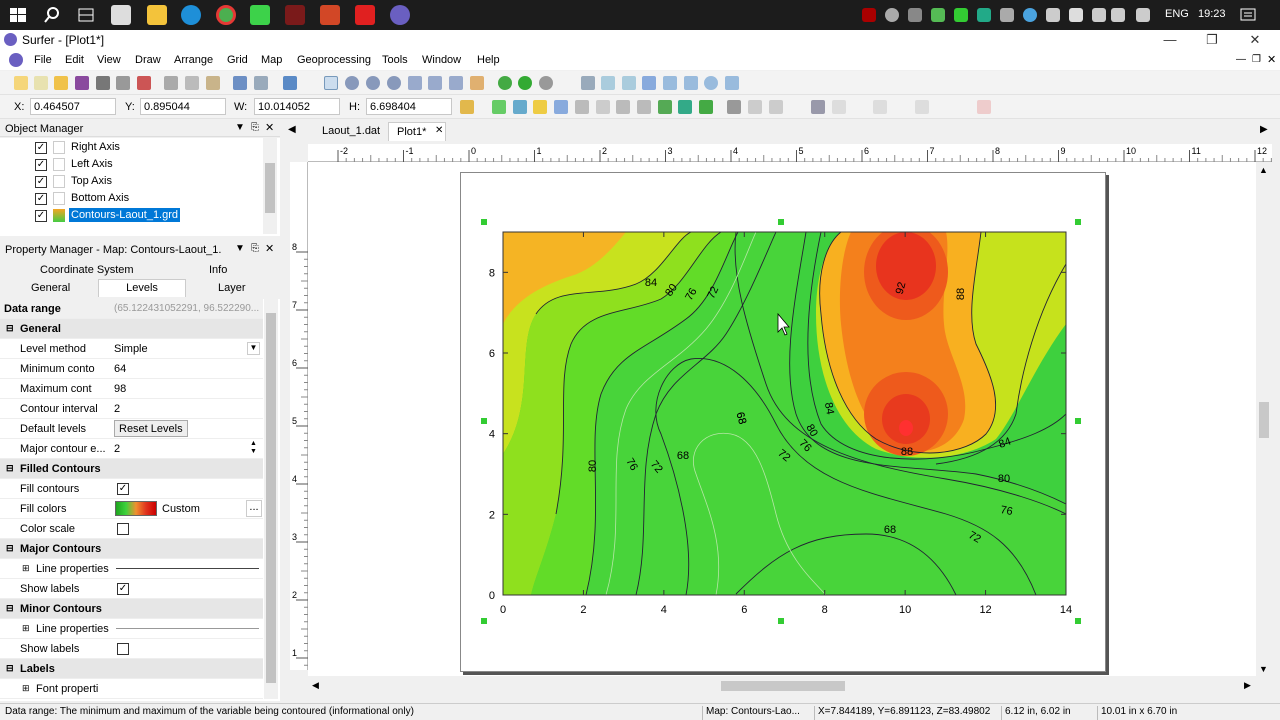 This screenshot has width=1280, height=720. Describe the element at coordinates (131, 609) in the screenshot. I see `section-minor-contours: ⊟ Minor Contours` at that location.